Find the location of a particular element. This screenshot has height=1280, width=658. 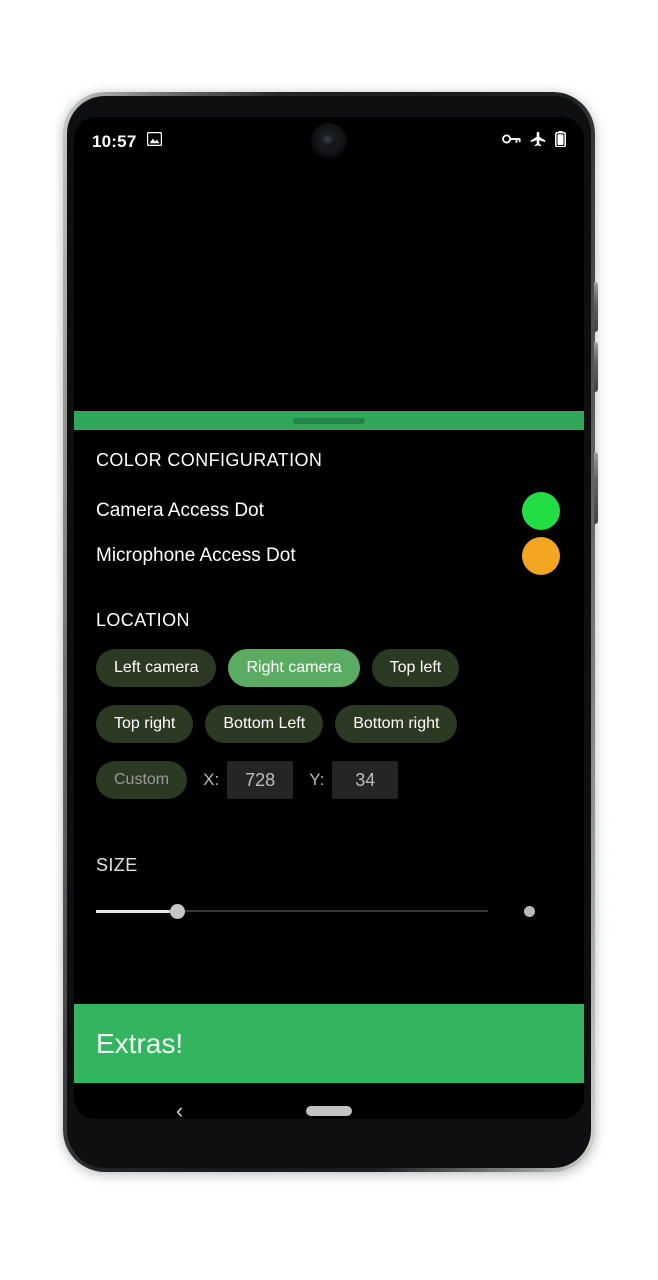

row-camera-access-dot: Camera Access Dot is located at coordinates (331, 511).